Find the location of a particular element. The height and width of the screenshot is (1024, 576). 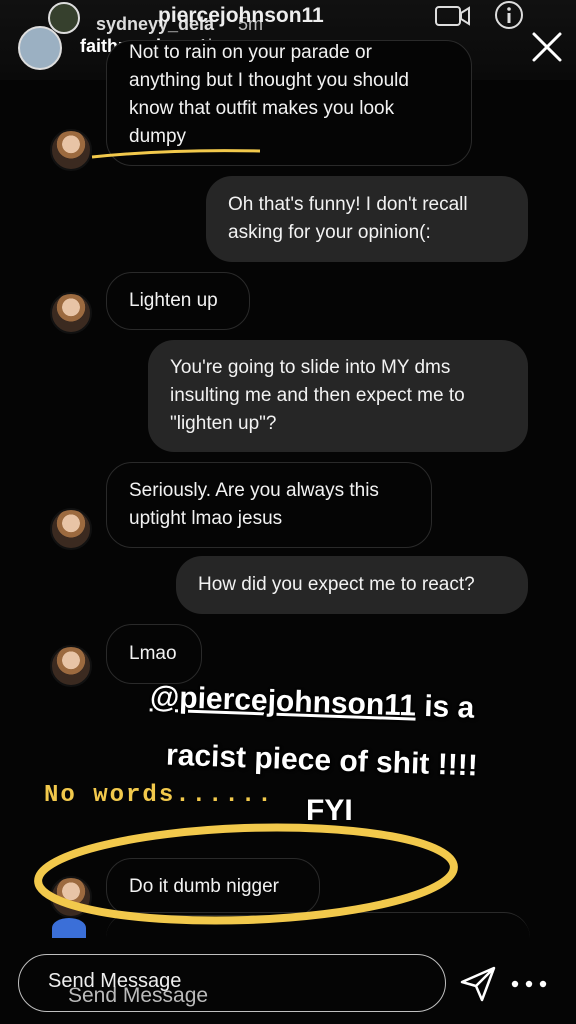

highlight-circle is located at coordinates (246, 874).